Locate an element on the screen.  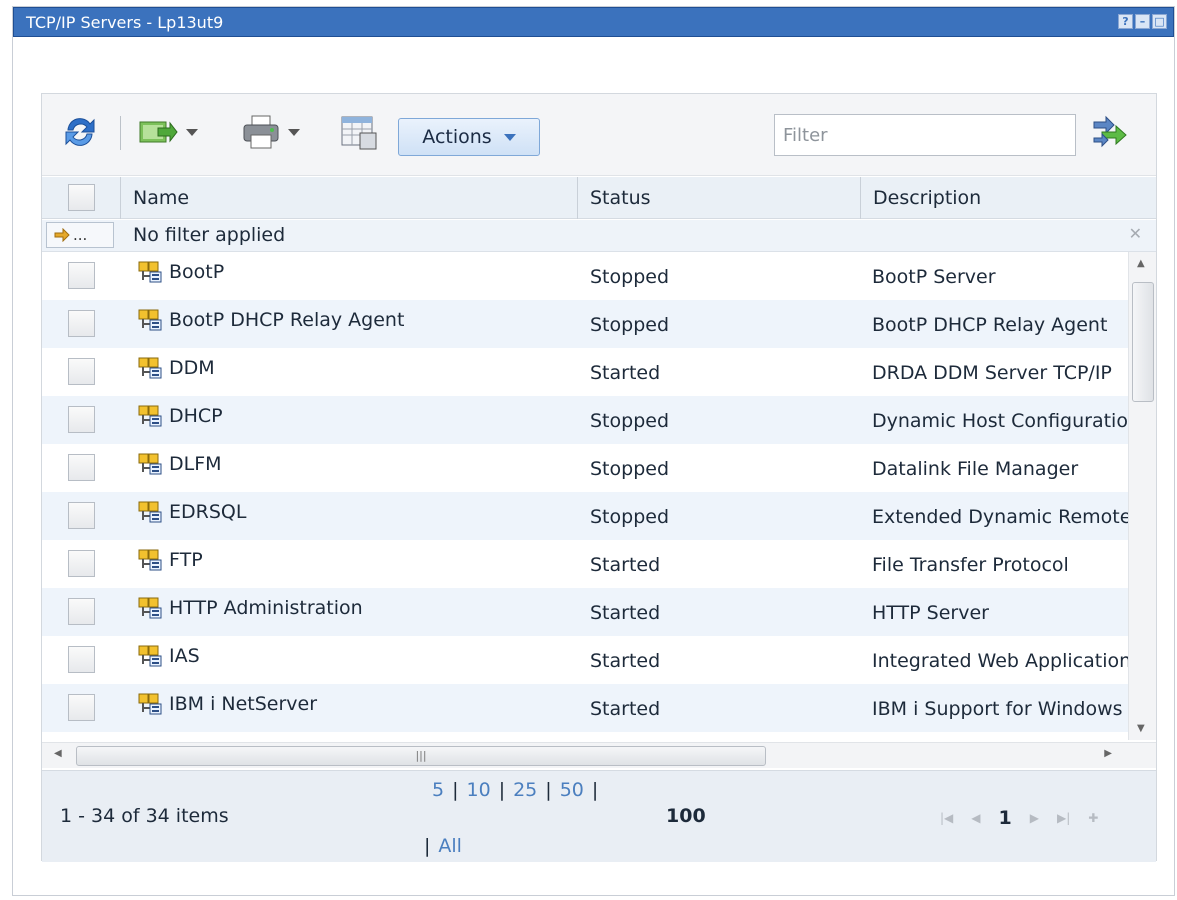
server-description: BootP DHCP Relay Agent is located at coordinates (990, 325).